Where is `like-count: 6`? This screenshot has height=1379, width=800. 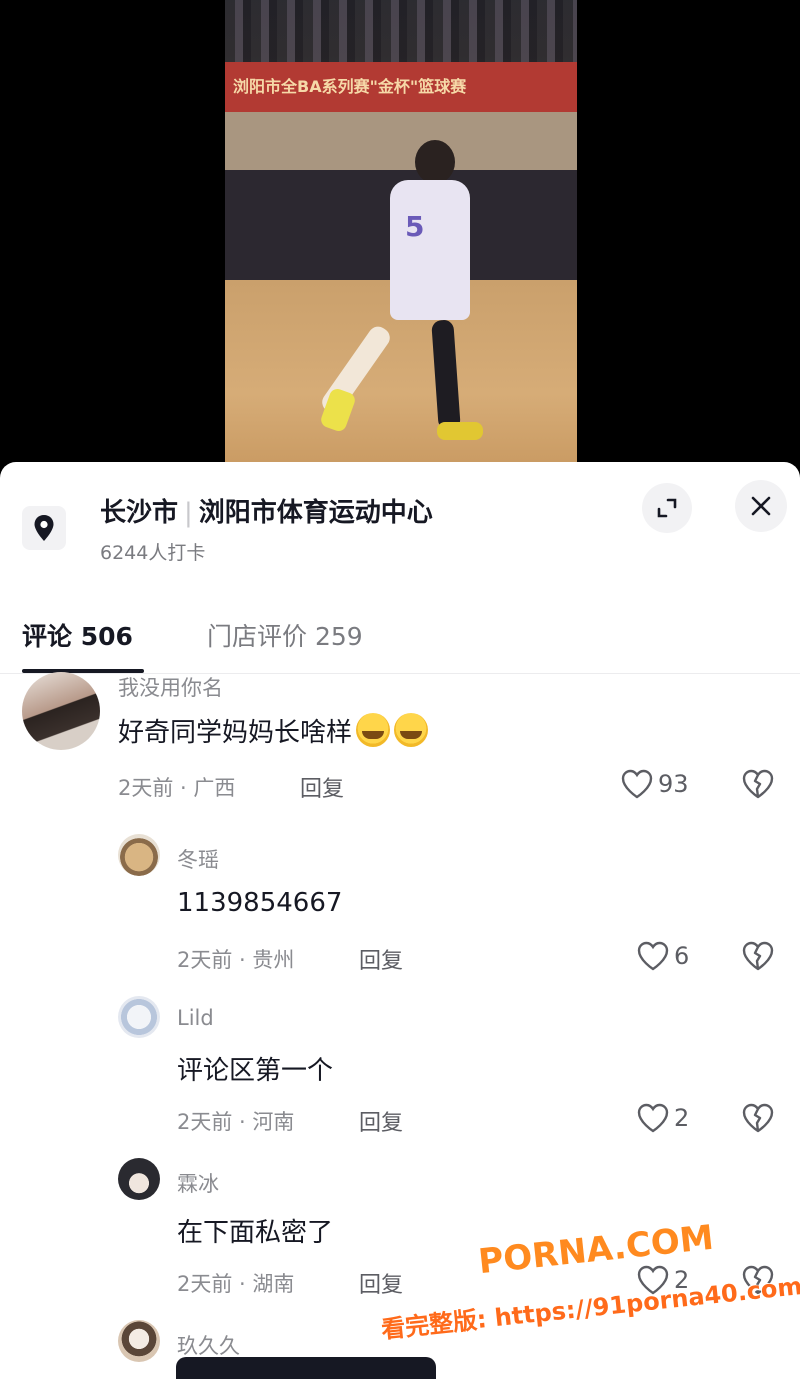 like-count: 6 is located at coordinates (682, 956).